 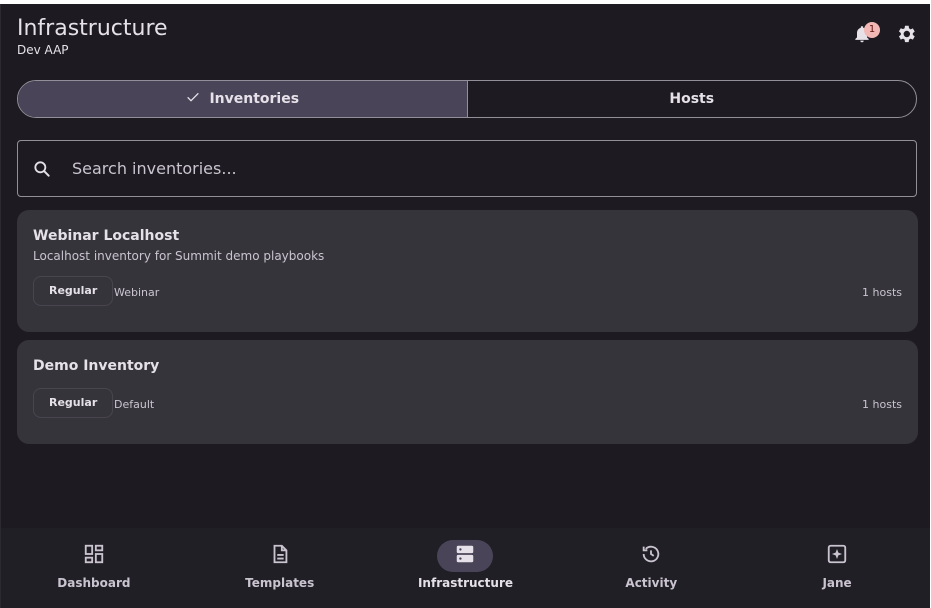 I want to click on tab-label: Hosts, so click(x=692, y=99).